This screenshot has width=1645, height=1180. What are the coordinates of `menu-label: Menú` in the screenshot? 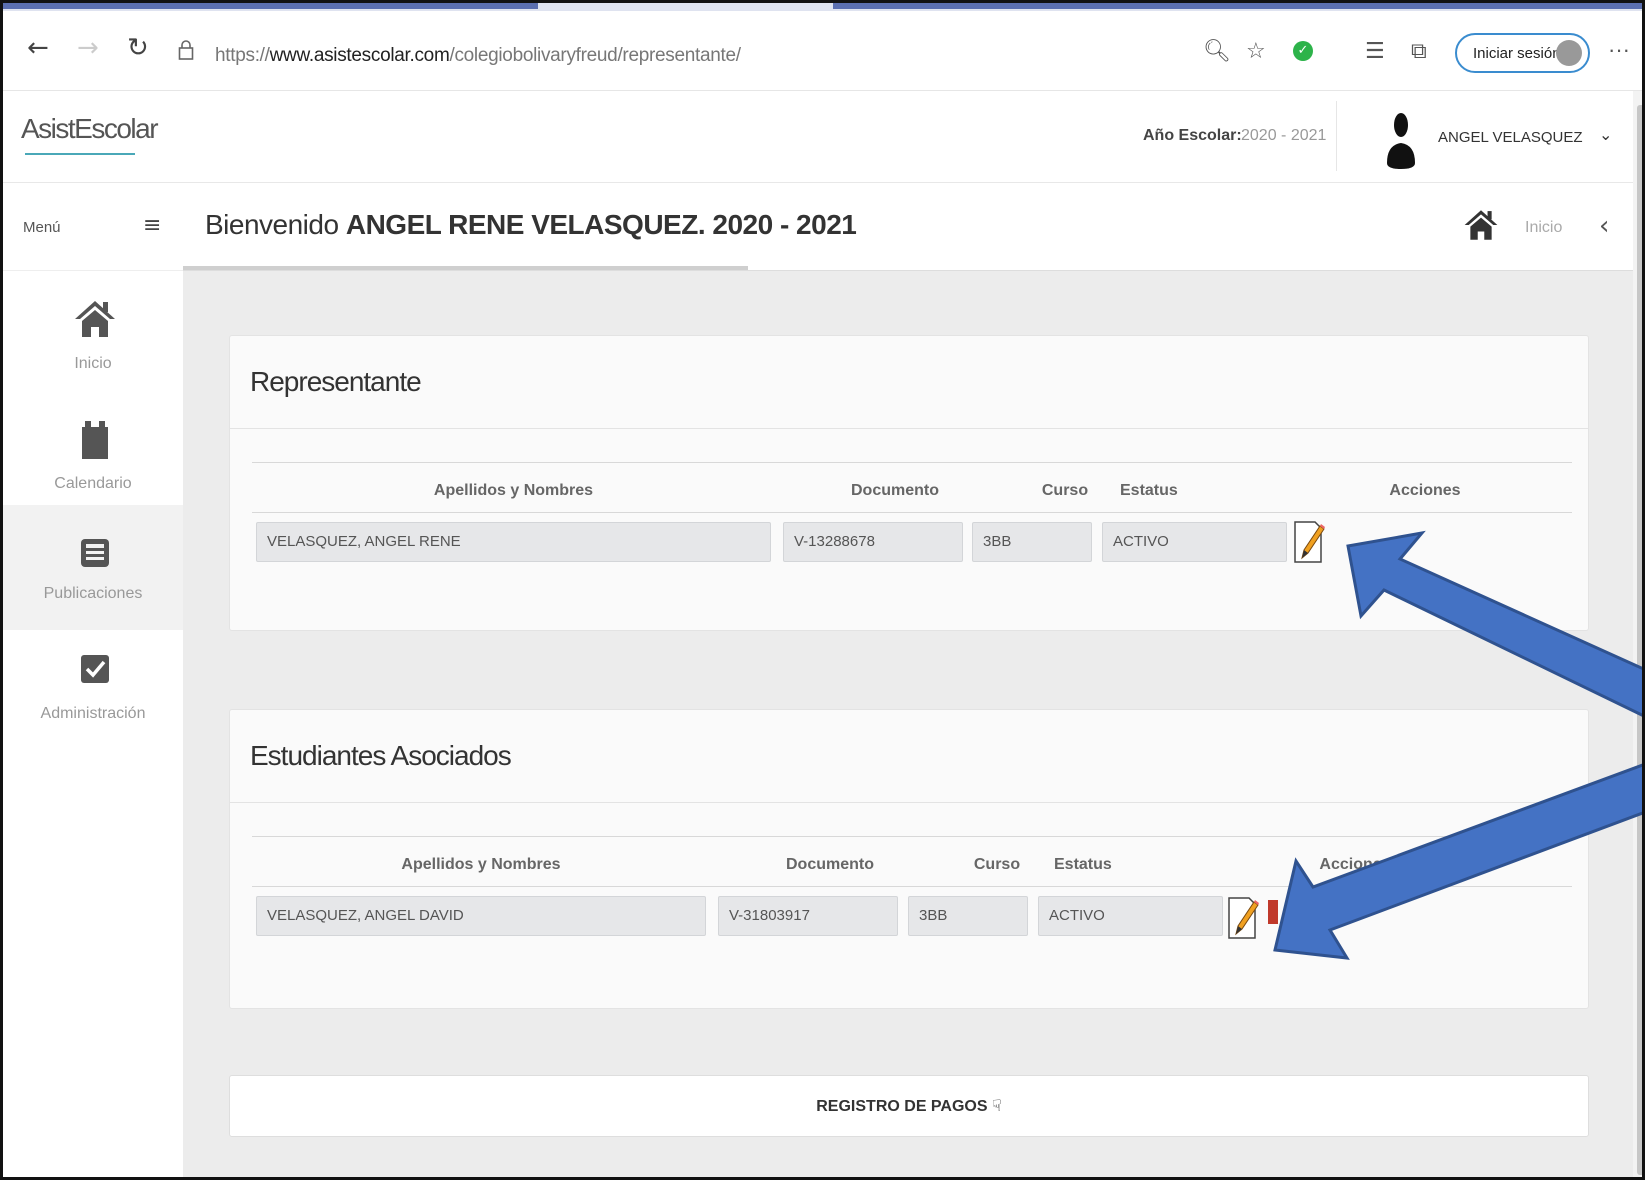 It's located at (42, 227).